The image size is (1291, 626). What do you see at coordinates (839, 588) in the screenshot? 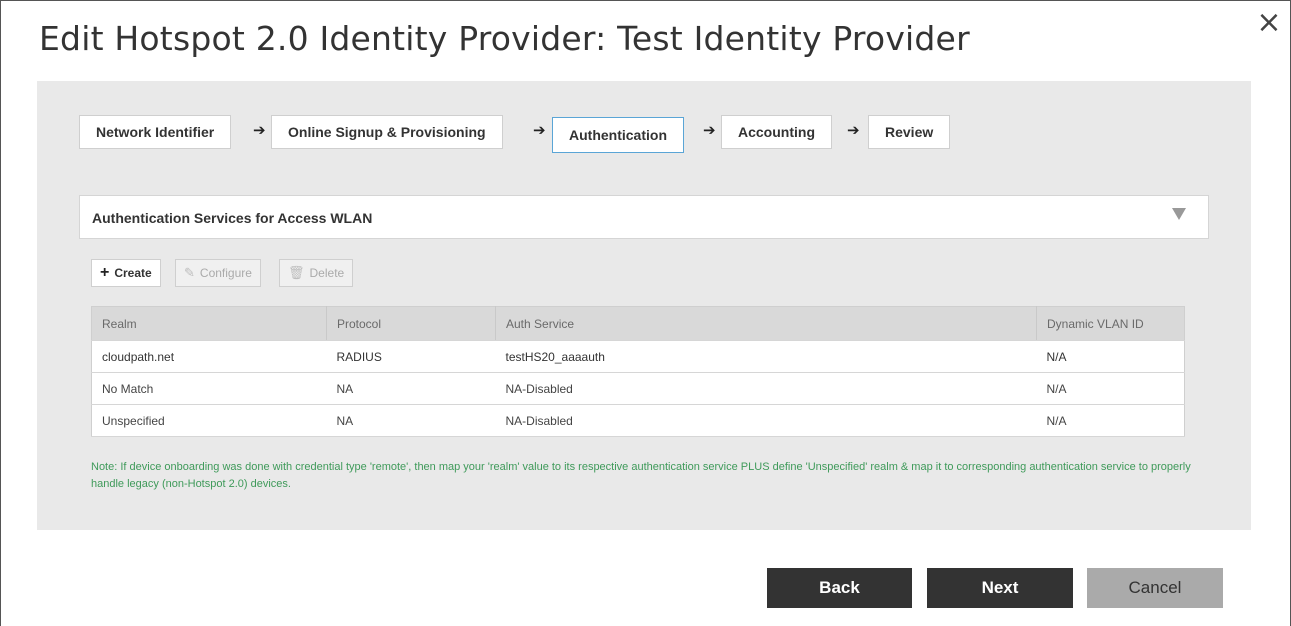
I see `back-button: Back` at bounding box center [839, 588].